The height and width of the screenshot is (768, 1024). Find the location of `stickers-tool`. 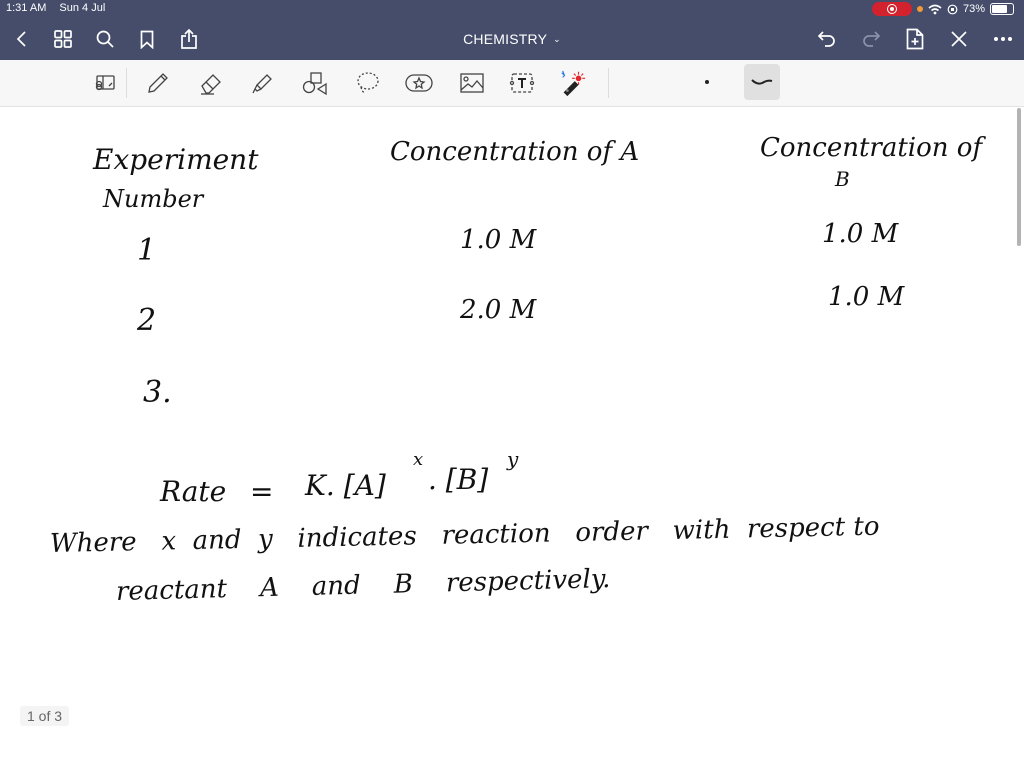

stickers-tool is located at coordinates (419, 83).